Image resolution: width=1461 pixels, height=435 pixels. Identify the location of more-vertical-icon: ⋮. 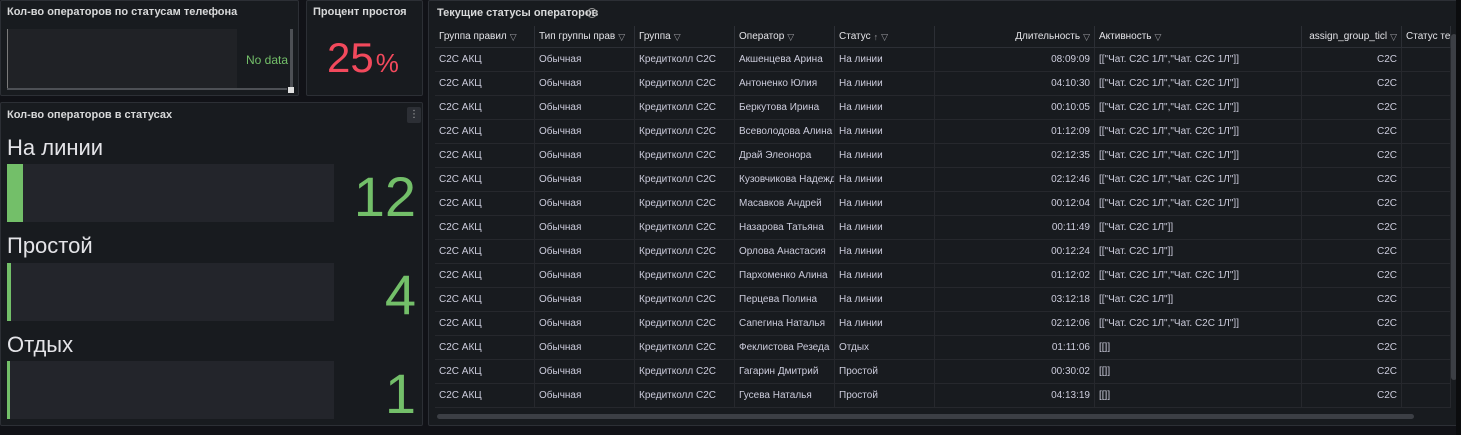
(414, 115).